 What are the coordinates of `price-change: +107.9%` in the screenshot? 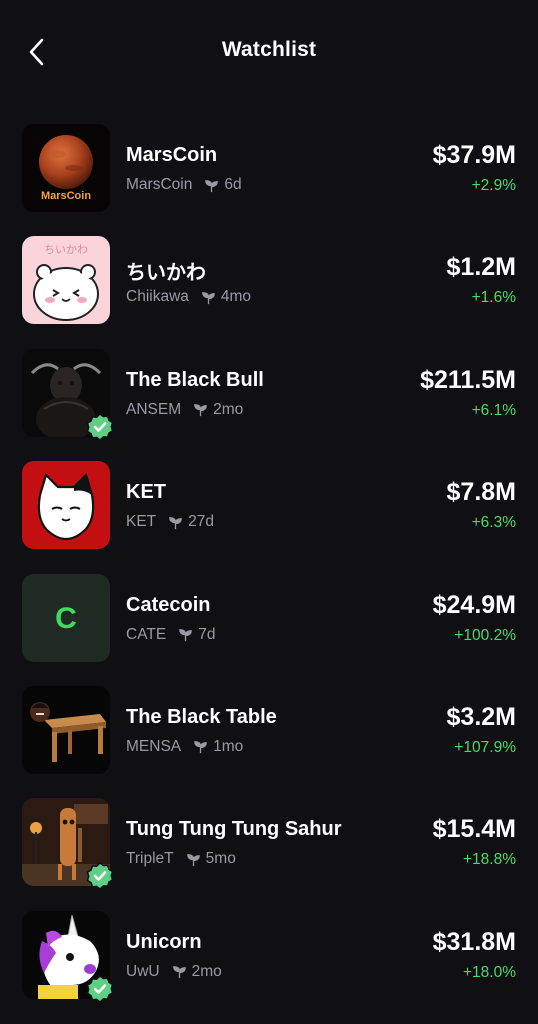 It's located at (485, 747).